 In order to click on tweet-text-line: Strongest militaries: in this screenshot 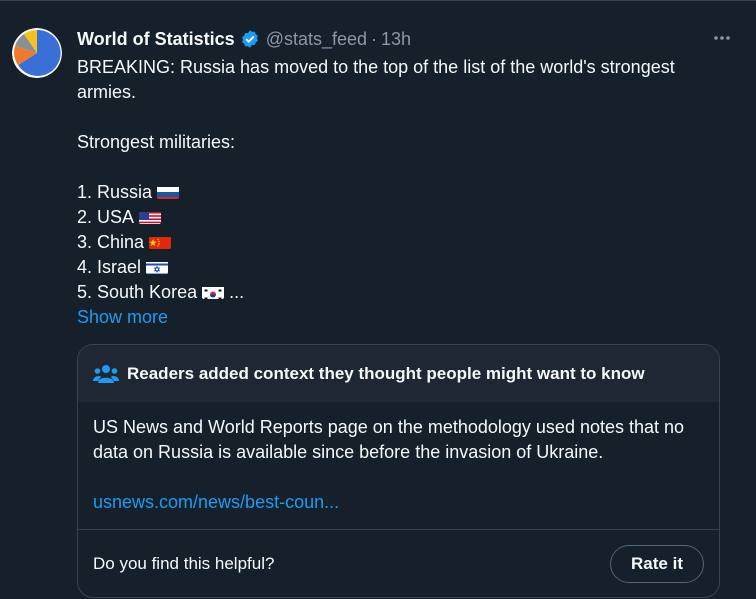, I will do `click(156, 142)`.